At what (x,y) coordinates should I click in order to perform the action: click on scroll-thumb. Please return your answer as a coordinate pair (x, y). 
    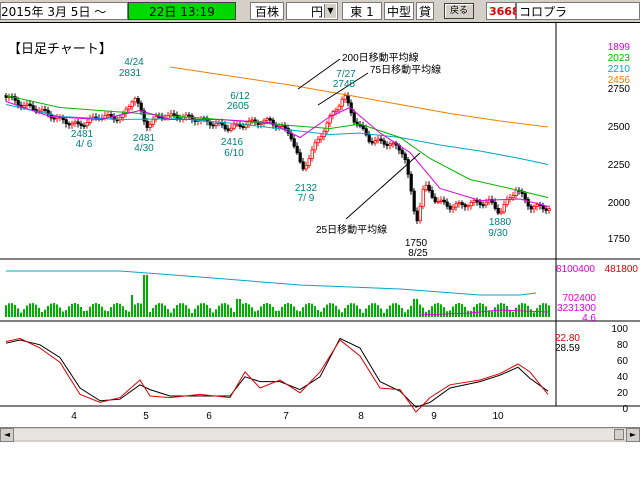
    Looking at the image, I should click on (619, 434).